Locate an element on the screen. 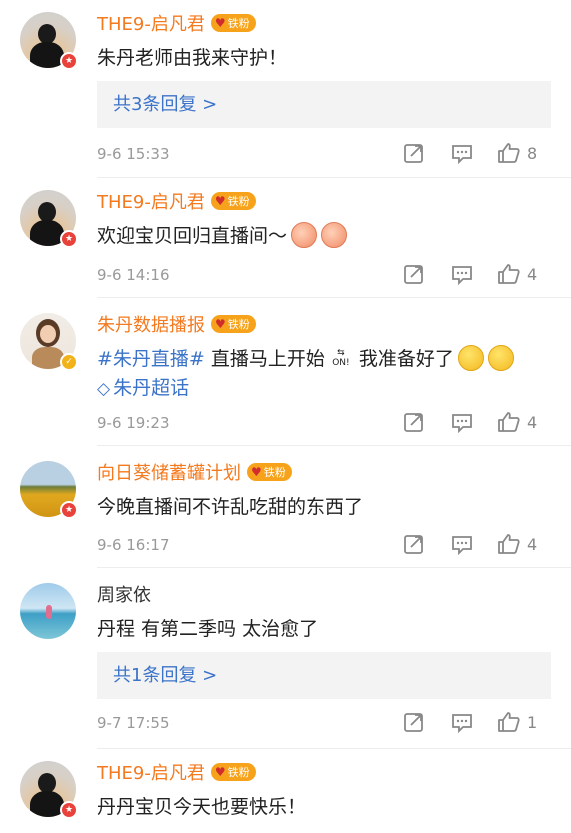 Image resolution: width=571 pixels, height=833 pixels. username: 朱丹数据播报 ♥ 铁粉 is located at coordinates (176, 326).